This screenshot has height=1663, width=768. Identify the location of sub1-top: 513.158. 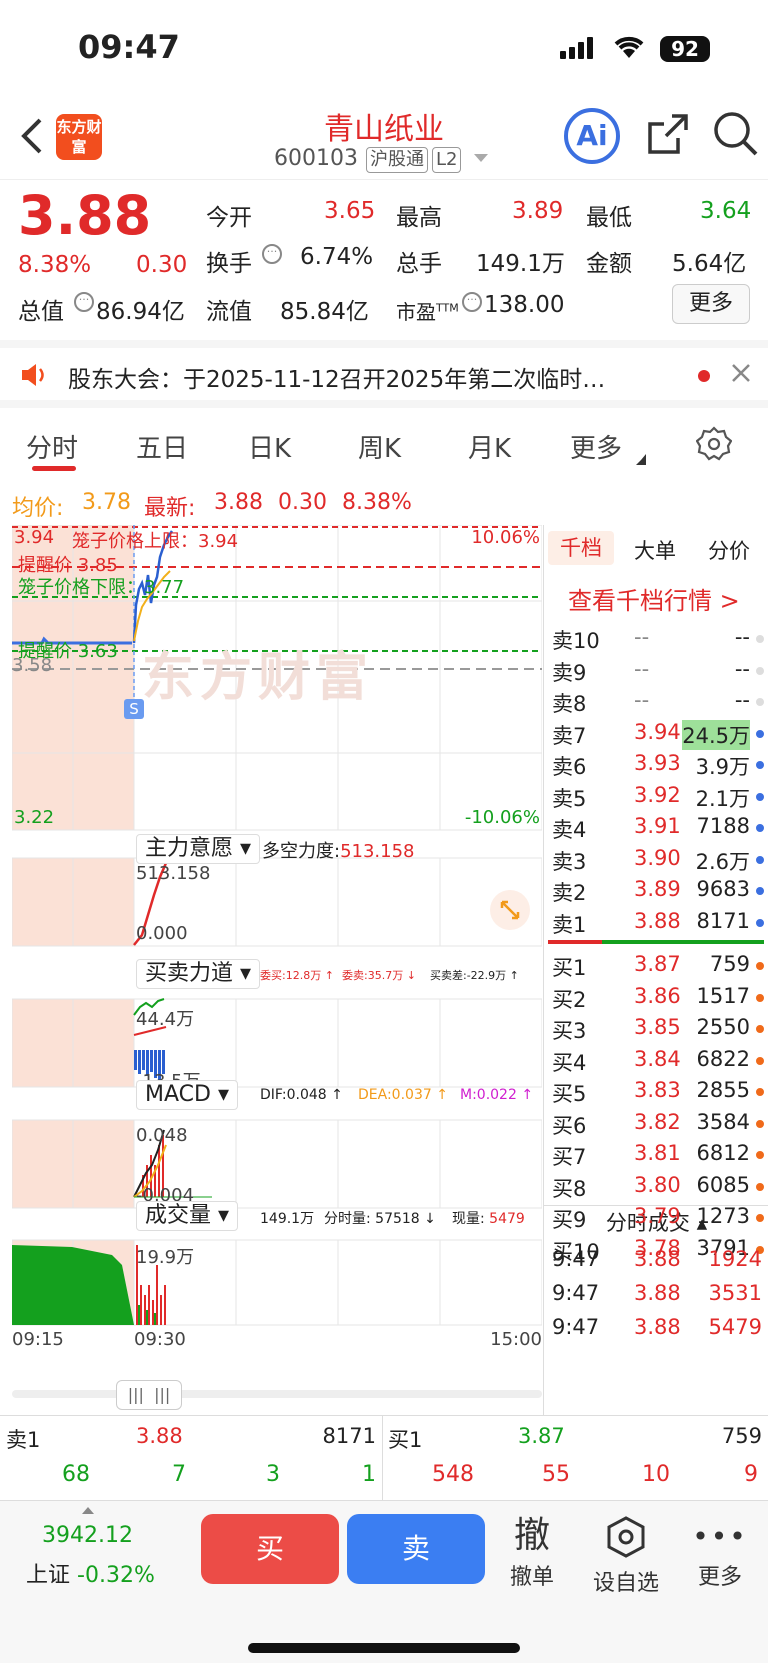
(173, 873).